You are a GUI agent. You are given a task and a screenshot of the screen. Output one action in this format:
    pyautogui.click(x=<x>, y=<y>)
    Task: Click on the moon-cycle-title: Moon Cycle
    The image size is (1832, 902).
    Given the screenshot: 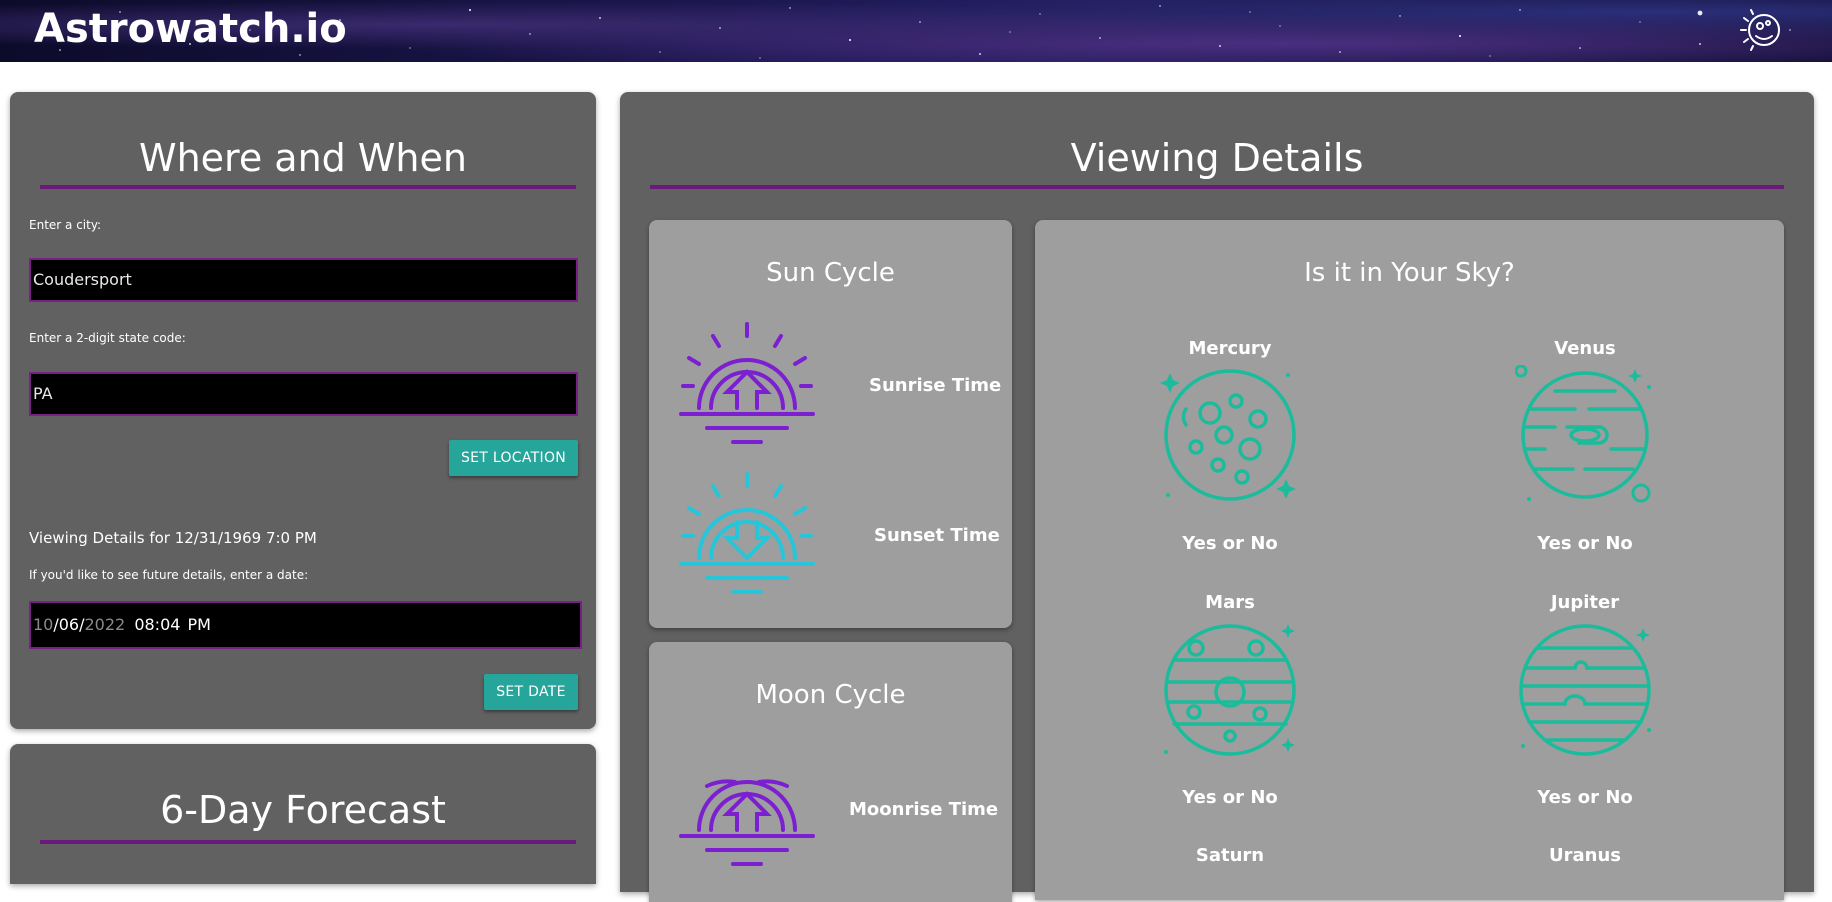 What is the action you would take?
    pyautogui.click(x=830, y=695)
    